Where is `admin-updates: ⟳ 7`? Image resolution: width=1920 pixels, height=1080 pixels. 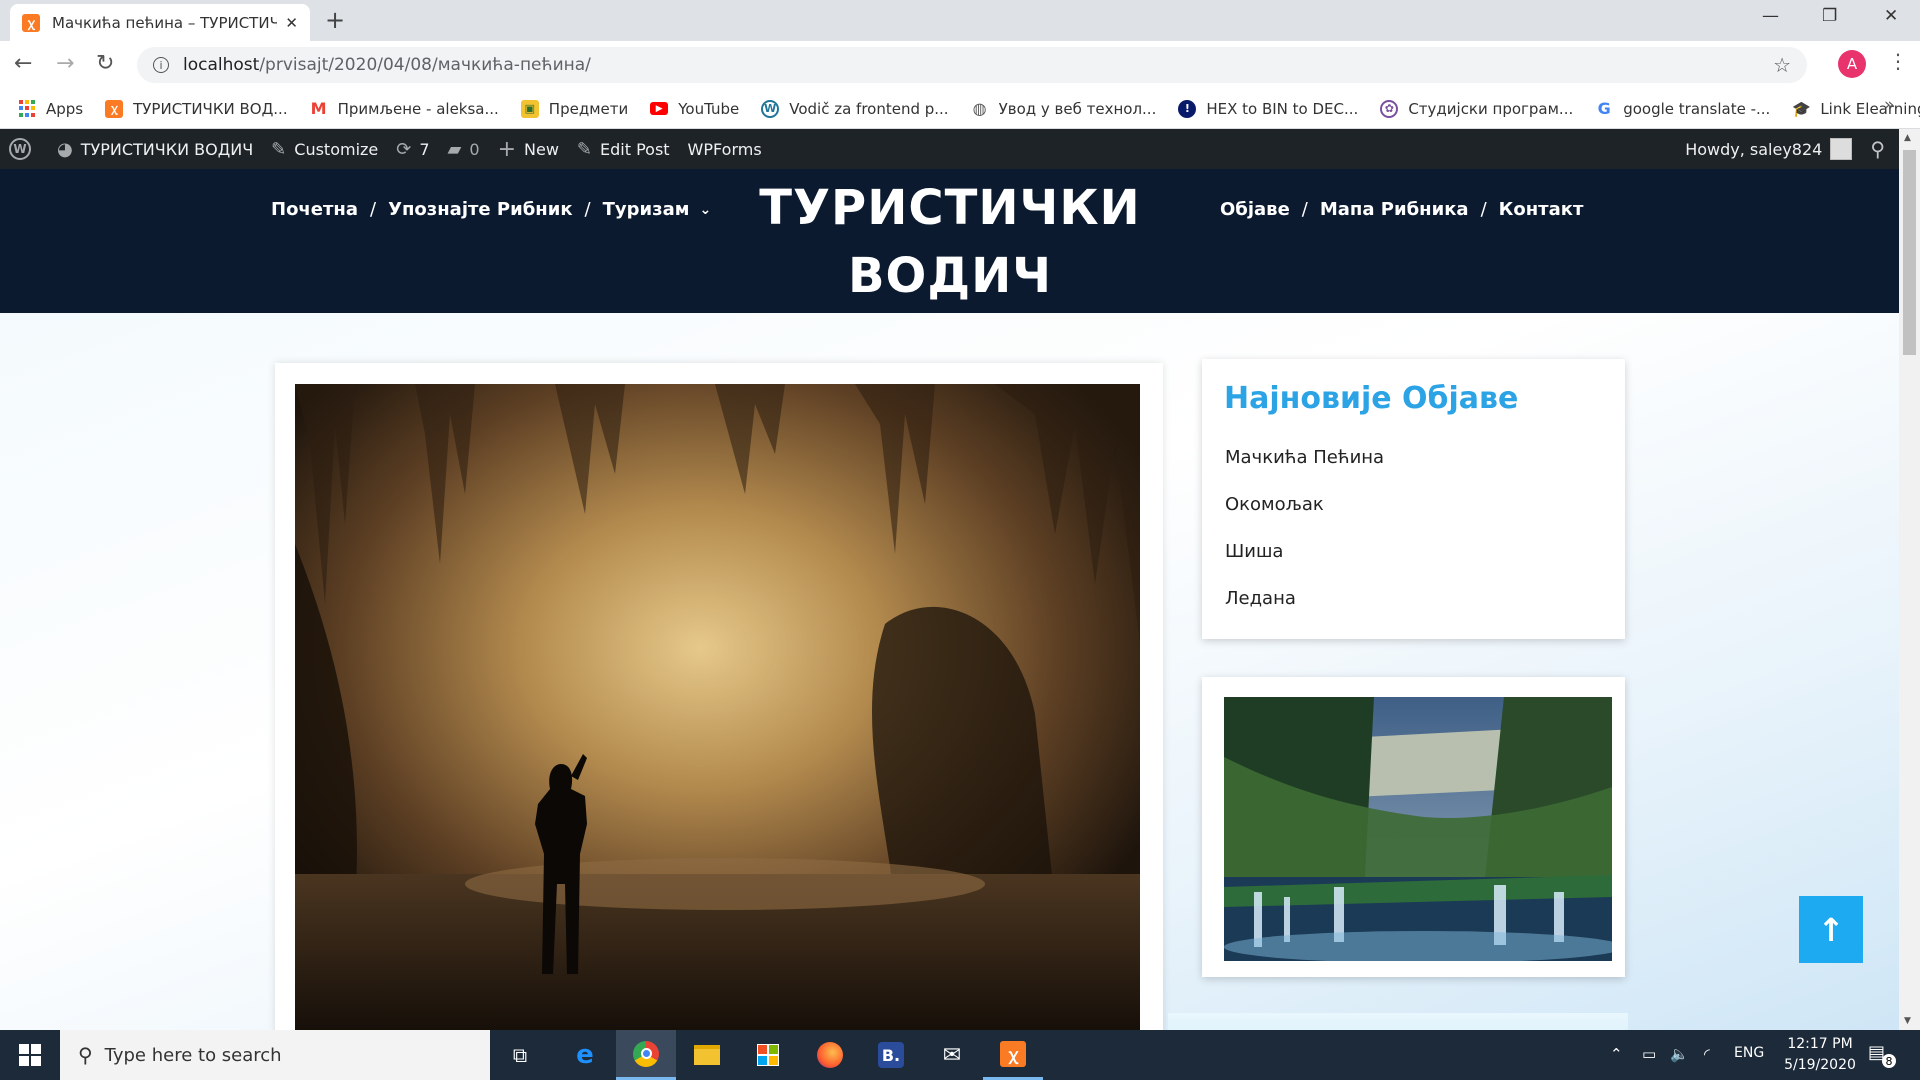
admin-updates: ⟳ 7 is located at coordinates (412, 149).